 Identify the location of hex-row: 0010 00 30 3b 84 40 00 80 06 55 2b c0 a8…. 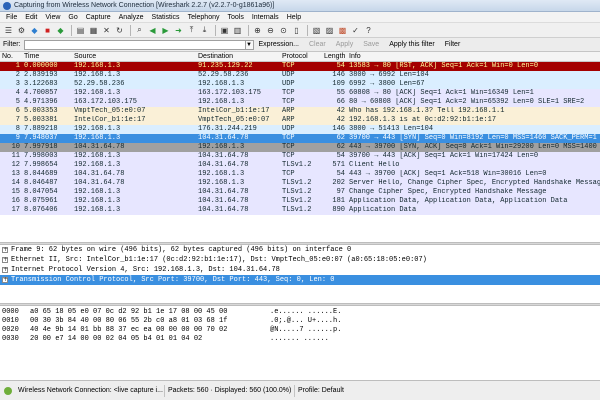
(300, 321).